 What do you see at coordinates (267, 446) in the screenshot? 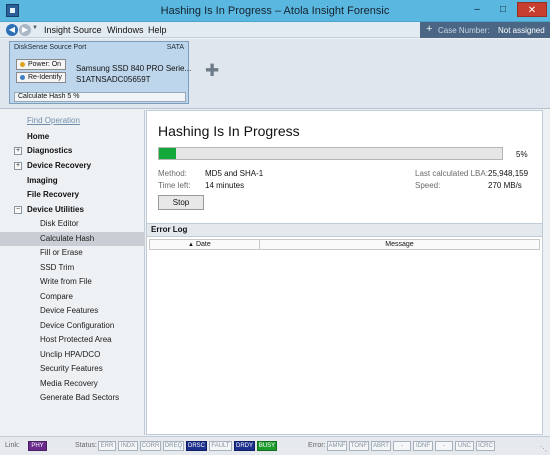
I see `status-badge-busy: BUSY` at bounding box center [267, 446].